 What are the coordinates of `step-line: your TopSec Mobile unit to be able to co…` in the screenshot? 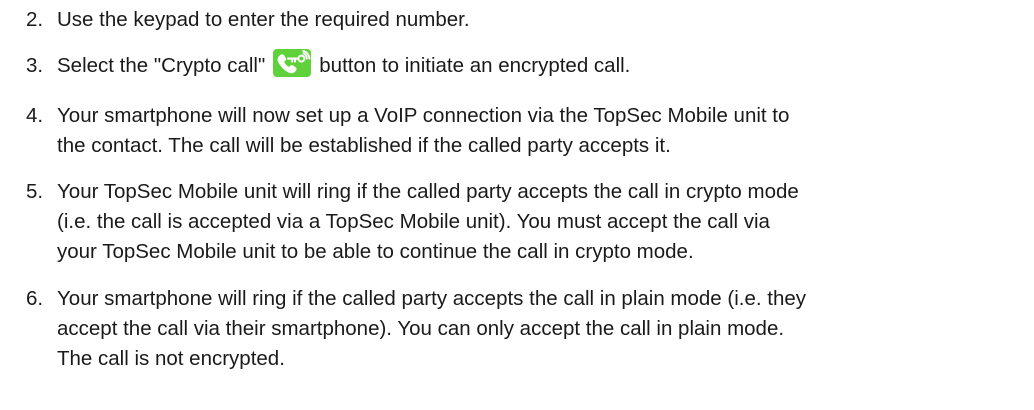 It's located at (375, 251).